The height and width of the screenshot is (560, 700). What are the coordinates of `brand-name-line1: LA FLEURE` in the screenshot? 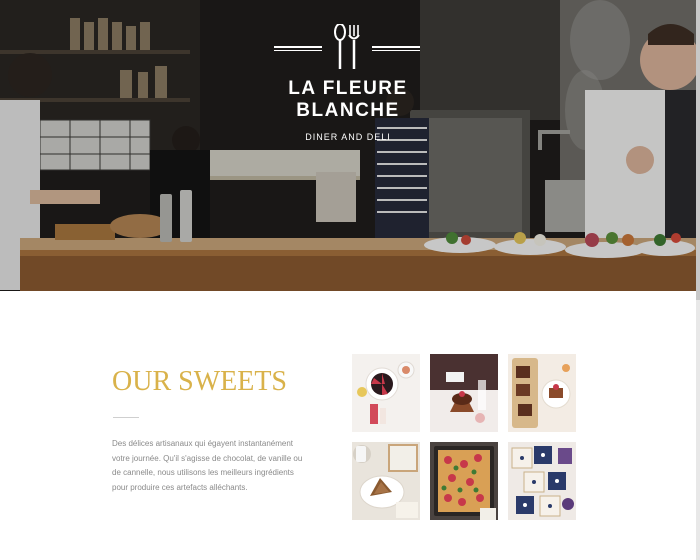 It's located at (348, 88).